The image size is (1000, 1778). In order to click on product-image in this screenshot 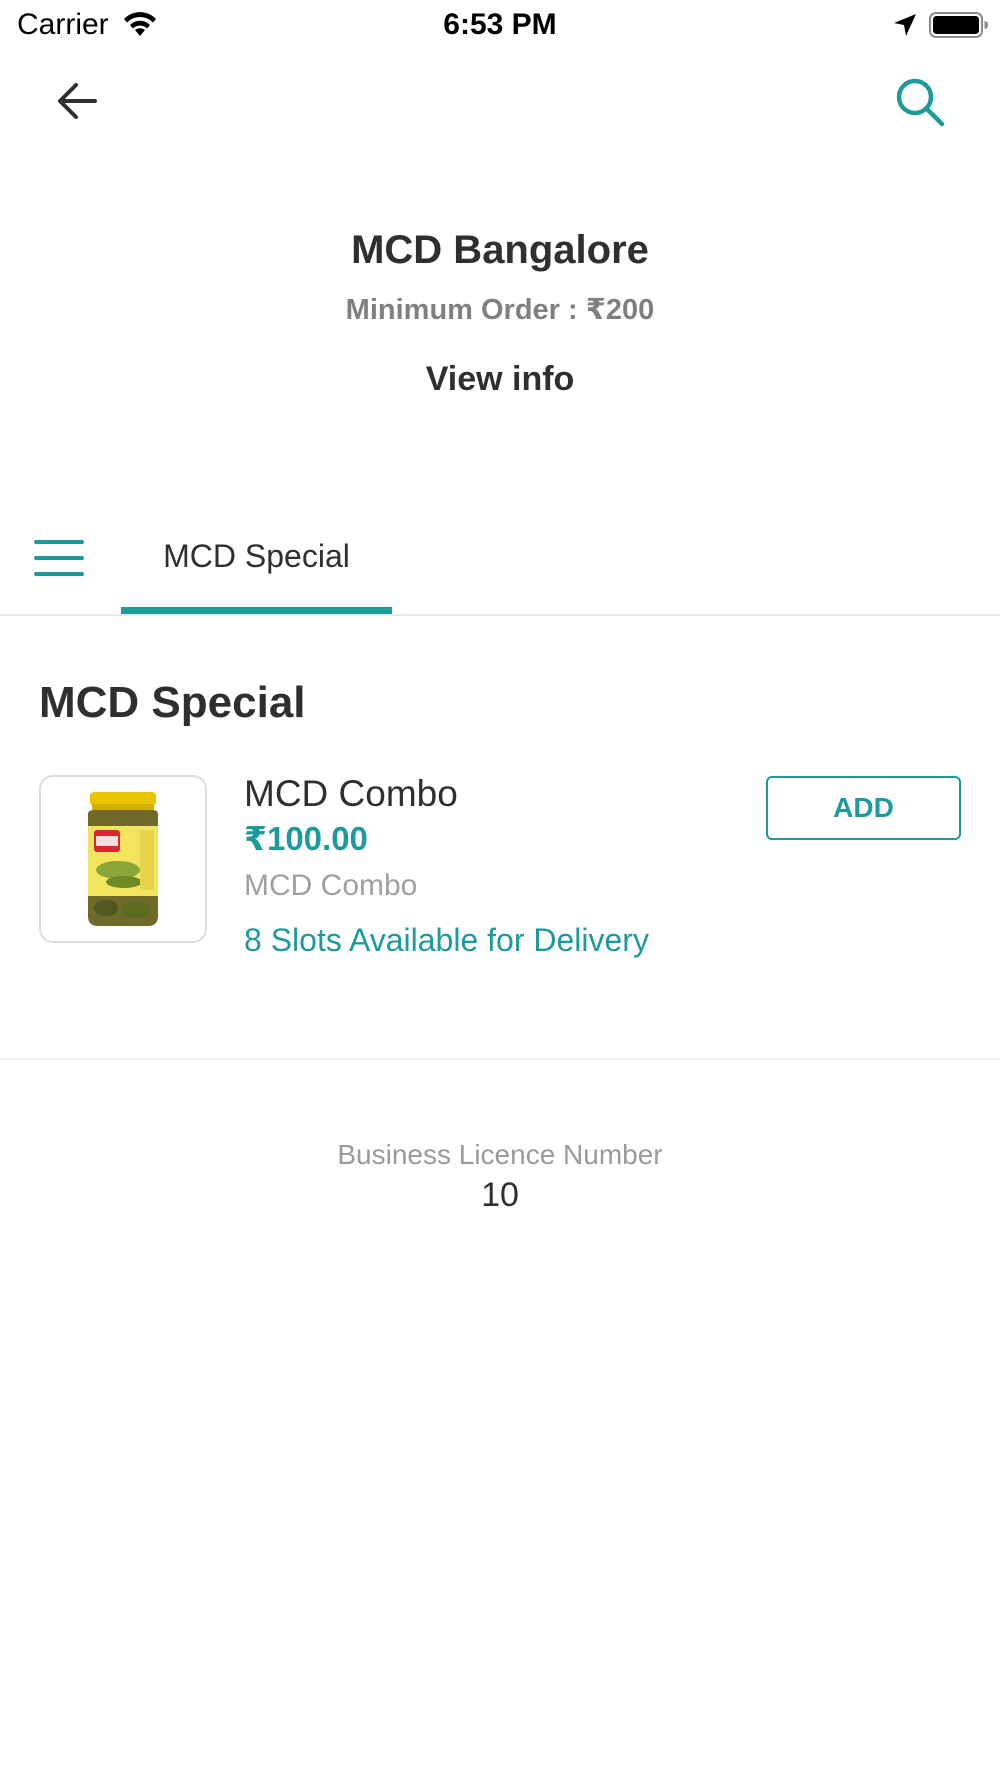, I will do `click(123, 859)`.